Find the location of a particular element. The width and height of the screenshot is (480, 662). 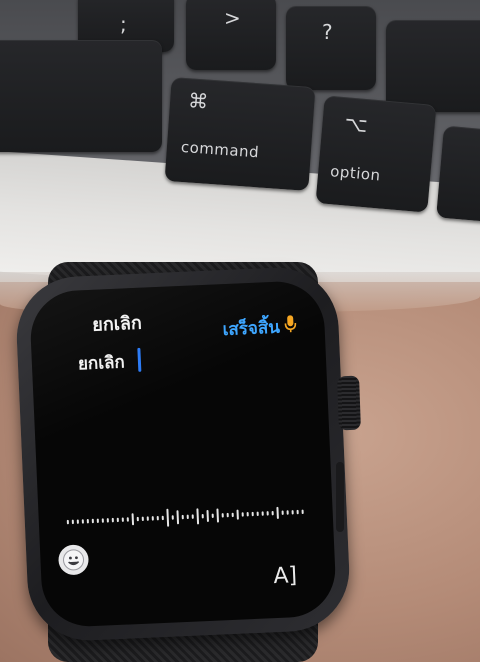

microphone-icon is located at coordinates (290, 324).